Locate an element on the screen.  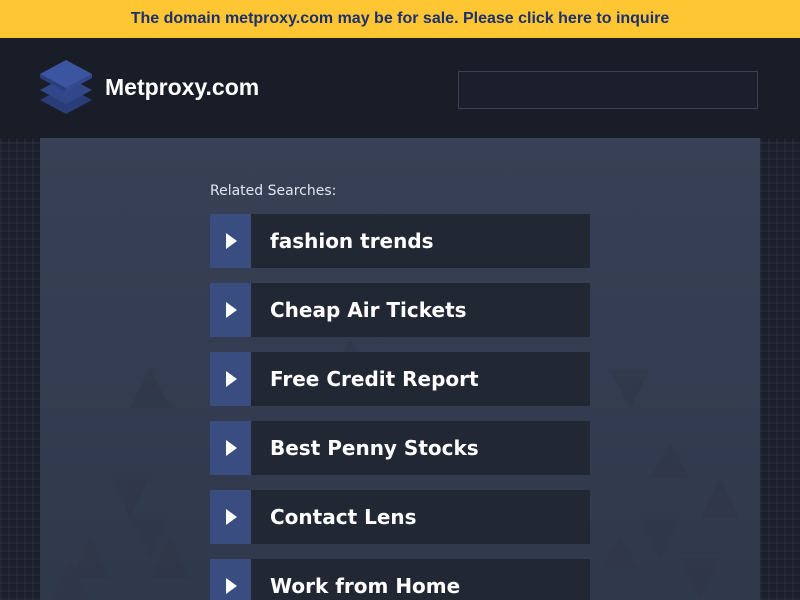
right-pattern-border is located at coordinates (780, 369).